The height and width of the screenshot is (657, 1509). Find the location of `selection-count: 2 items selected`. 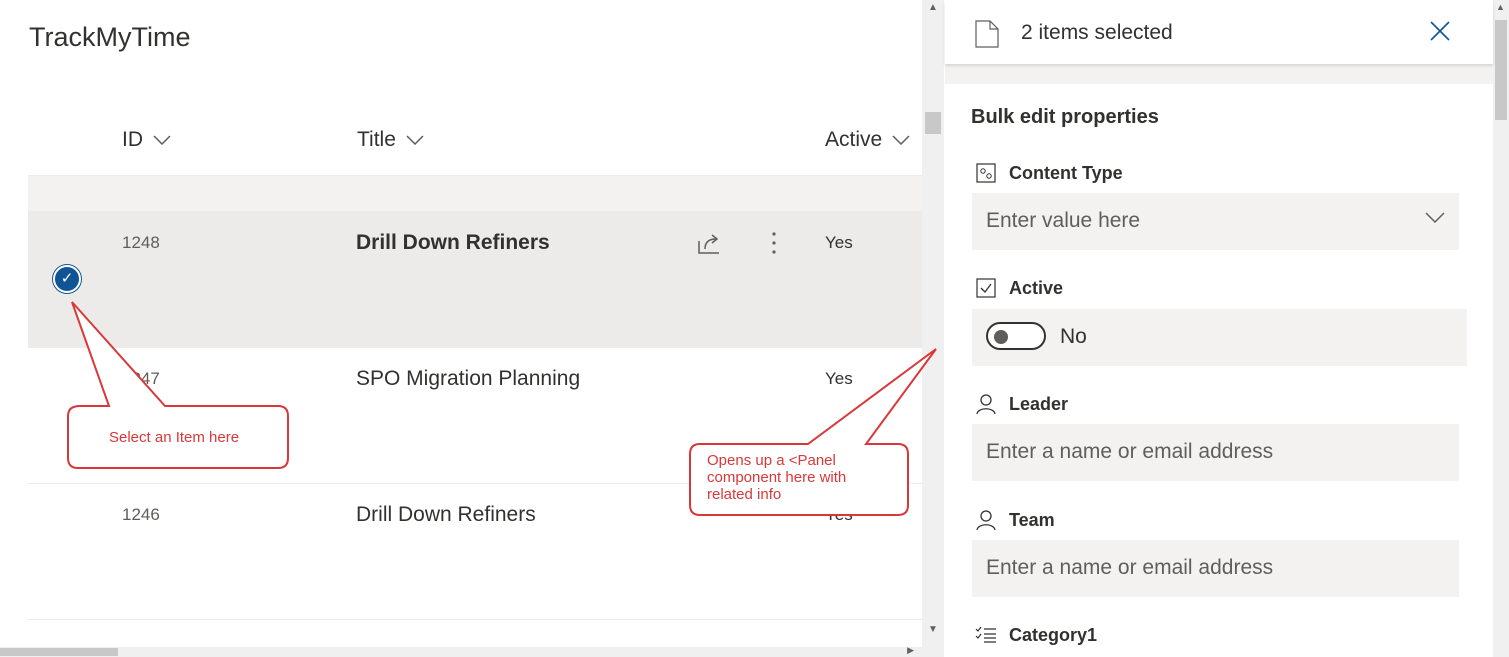

selection-count: 2 items selected is located at coordinates (1097, 32).